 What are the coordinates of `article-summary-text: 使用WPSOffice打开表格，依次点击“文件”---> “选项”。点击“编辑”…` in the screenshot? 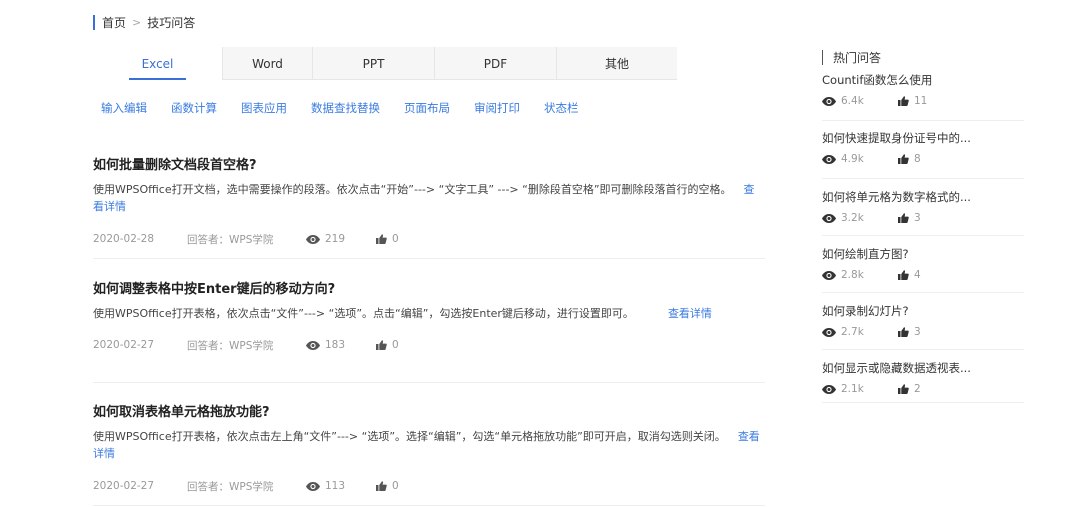 It's located at (363, 313).